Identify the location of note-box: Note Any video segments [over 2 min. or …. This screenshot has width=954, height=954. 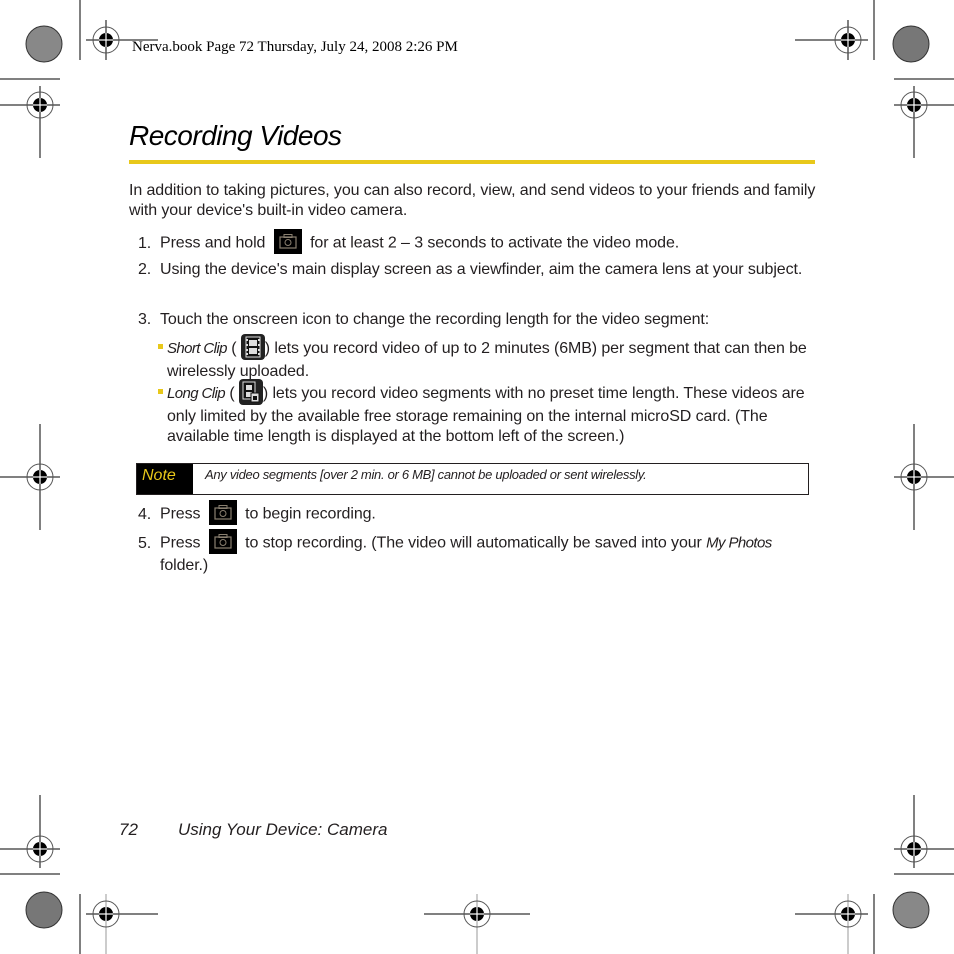
(472, 479).